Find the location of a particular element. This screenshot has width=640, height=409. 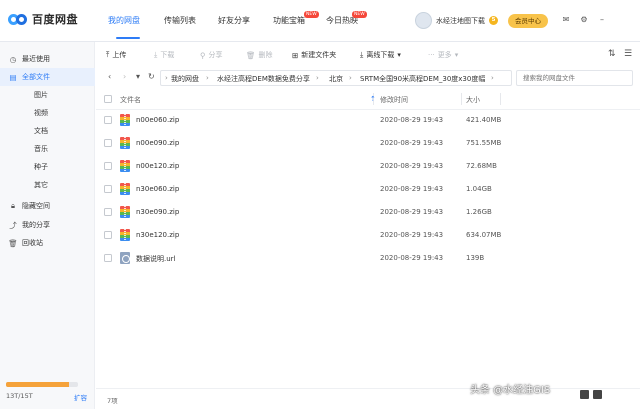

window-controls: ✉ ⚙ – is located at coordinates (584, 19).